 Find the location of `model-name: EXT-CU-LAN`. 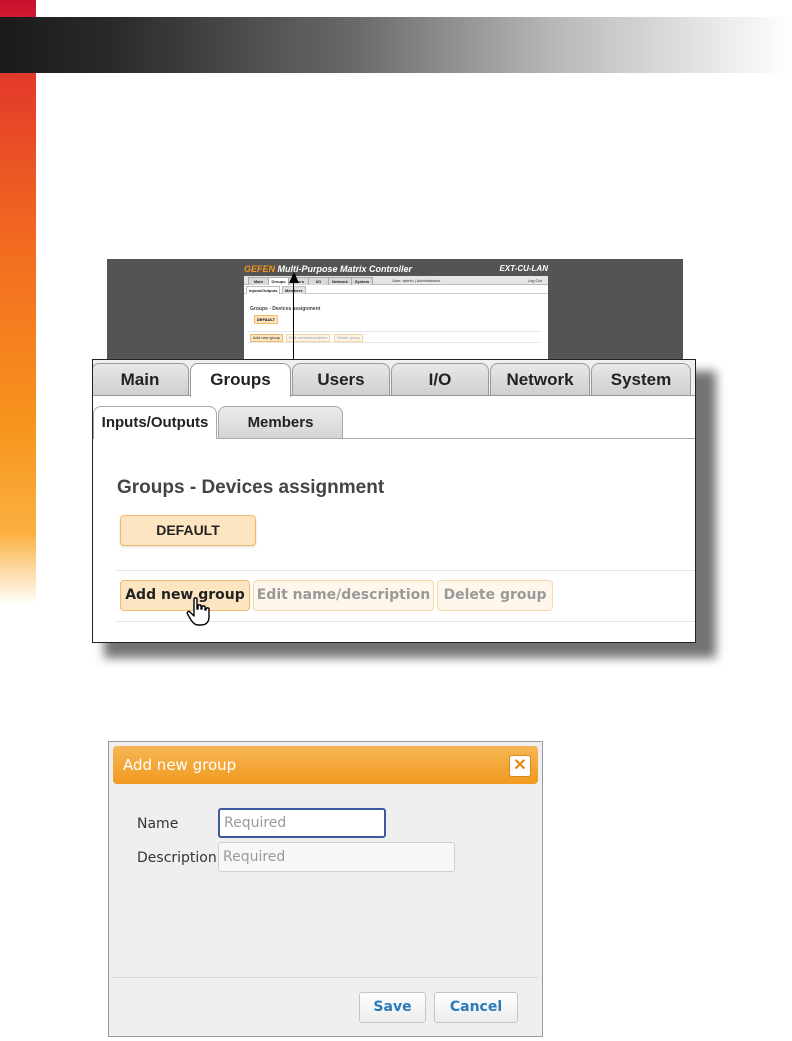

model-name: EXT-CU-LAN is located at coordinates (523, 268).